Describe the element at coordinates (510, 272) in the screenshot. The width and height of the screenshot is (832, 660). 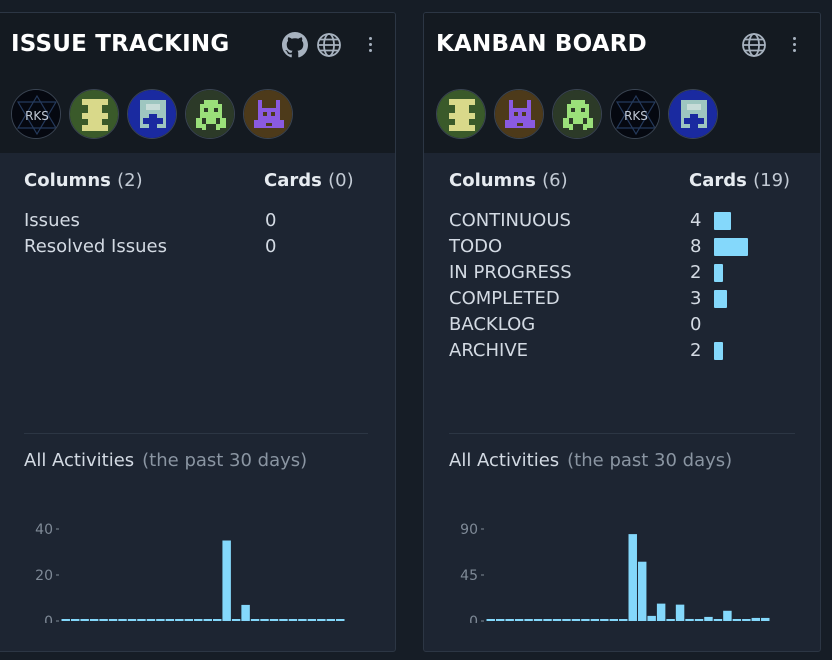
I see `column-label-in-progress: IN PROGRESS` at that location.